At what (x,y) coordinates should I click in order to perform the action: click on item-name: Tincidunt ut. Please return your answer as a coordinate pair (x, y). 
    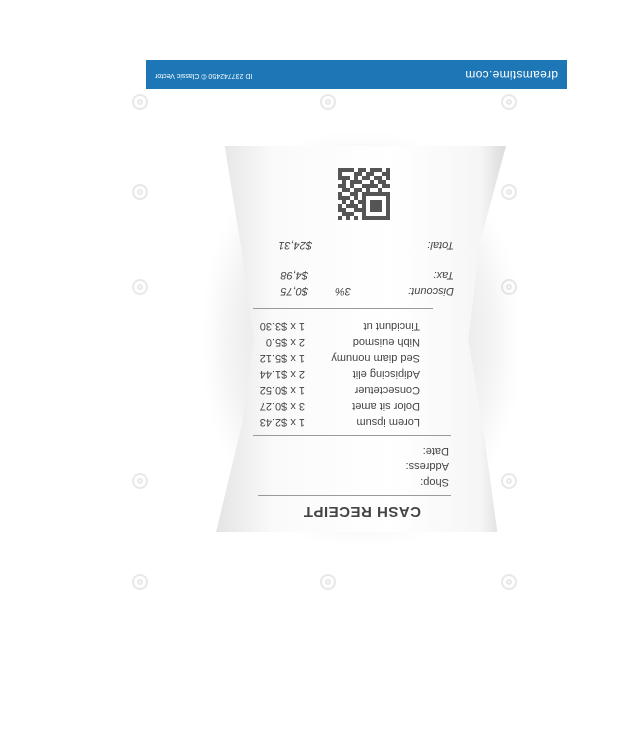
    Looking at the image, I should click on (391, 326).